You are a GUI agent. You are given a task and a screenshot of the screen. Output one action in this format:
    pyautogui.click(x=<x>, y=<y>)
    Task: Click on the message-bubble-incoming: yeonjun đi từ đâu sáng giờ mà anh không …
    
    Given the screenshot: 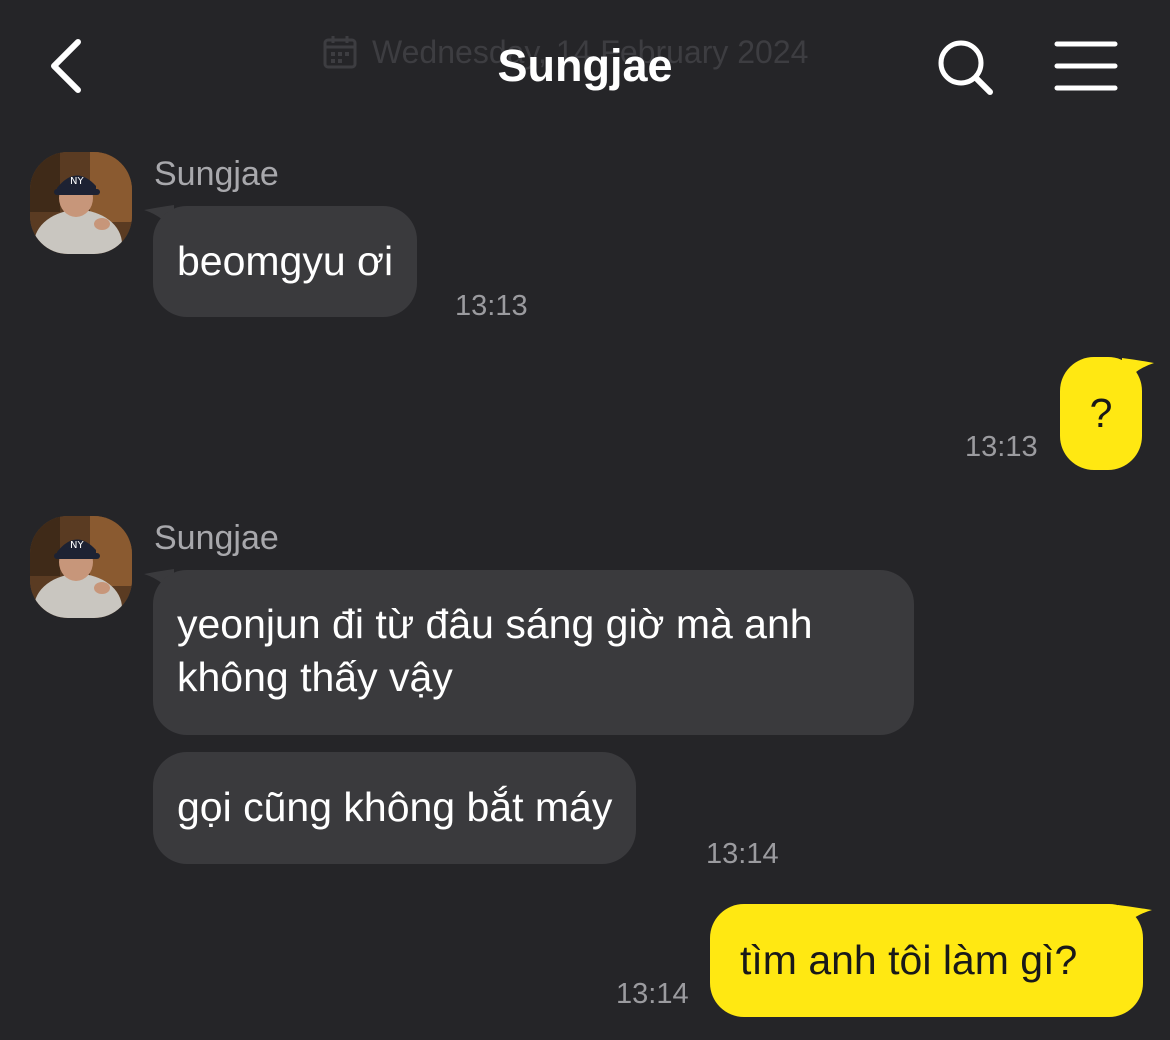 What is the action you would take?
    pyautogui.click(x=533, y=652)
    